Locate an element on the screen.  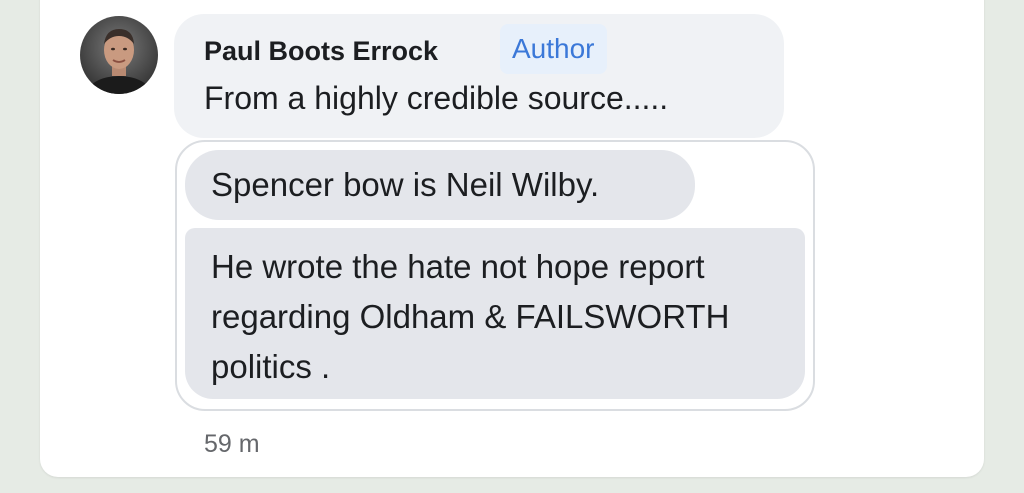
message-line: He wrote the hate not hope report is located at coordinates (458, 266).